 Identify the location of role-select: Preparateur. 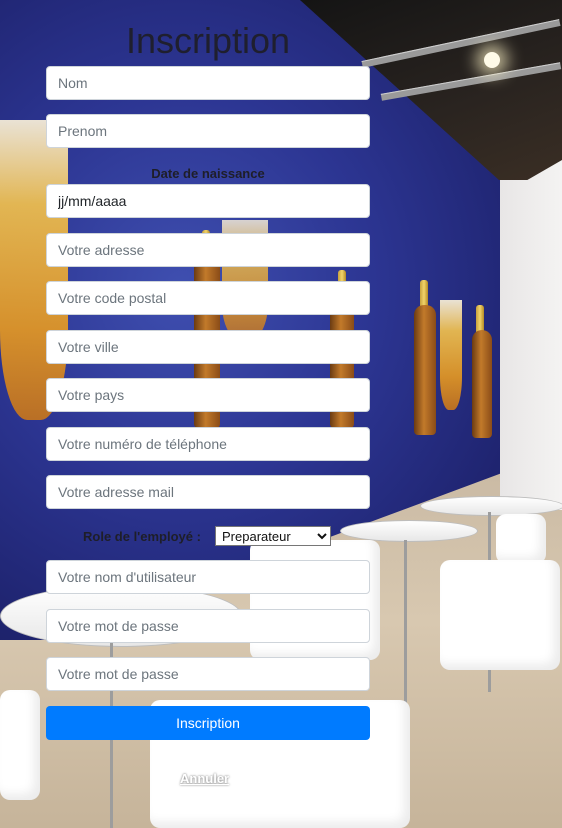
(273, 536).